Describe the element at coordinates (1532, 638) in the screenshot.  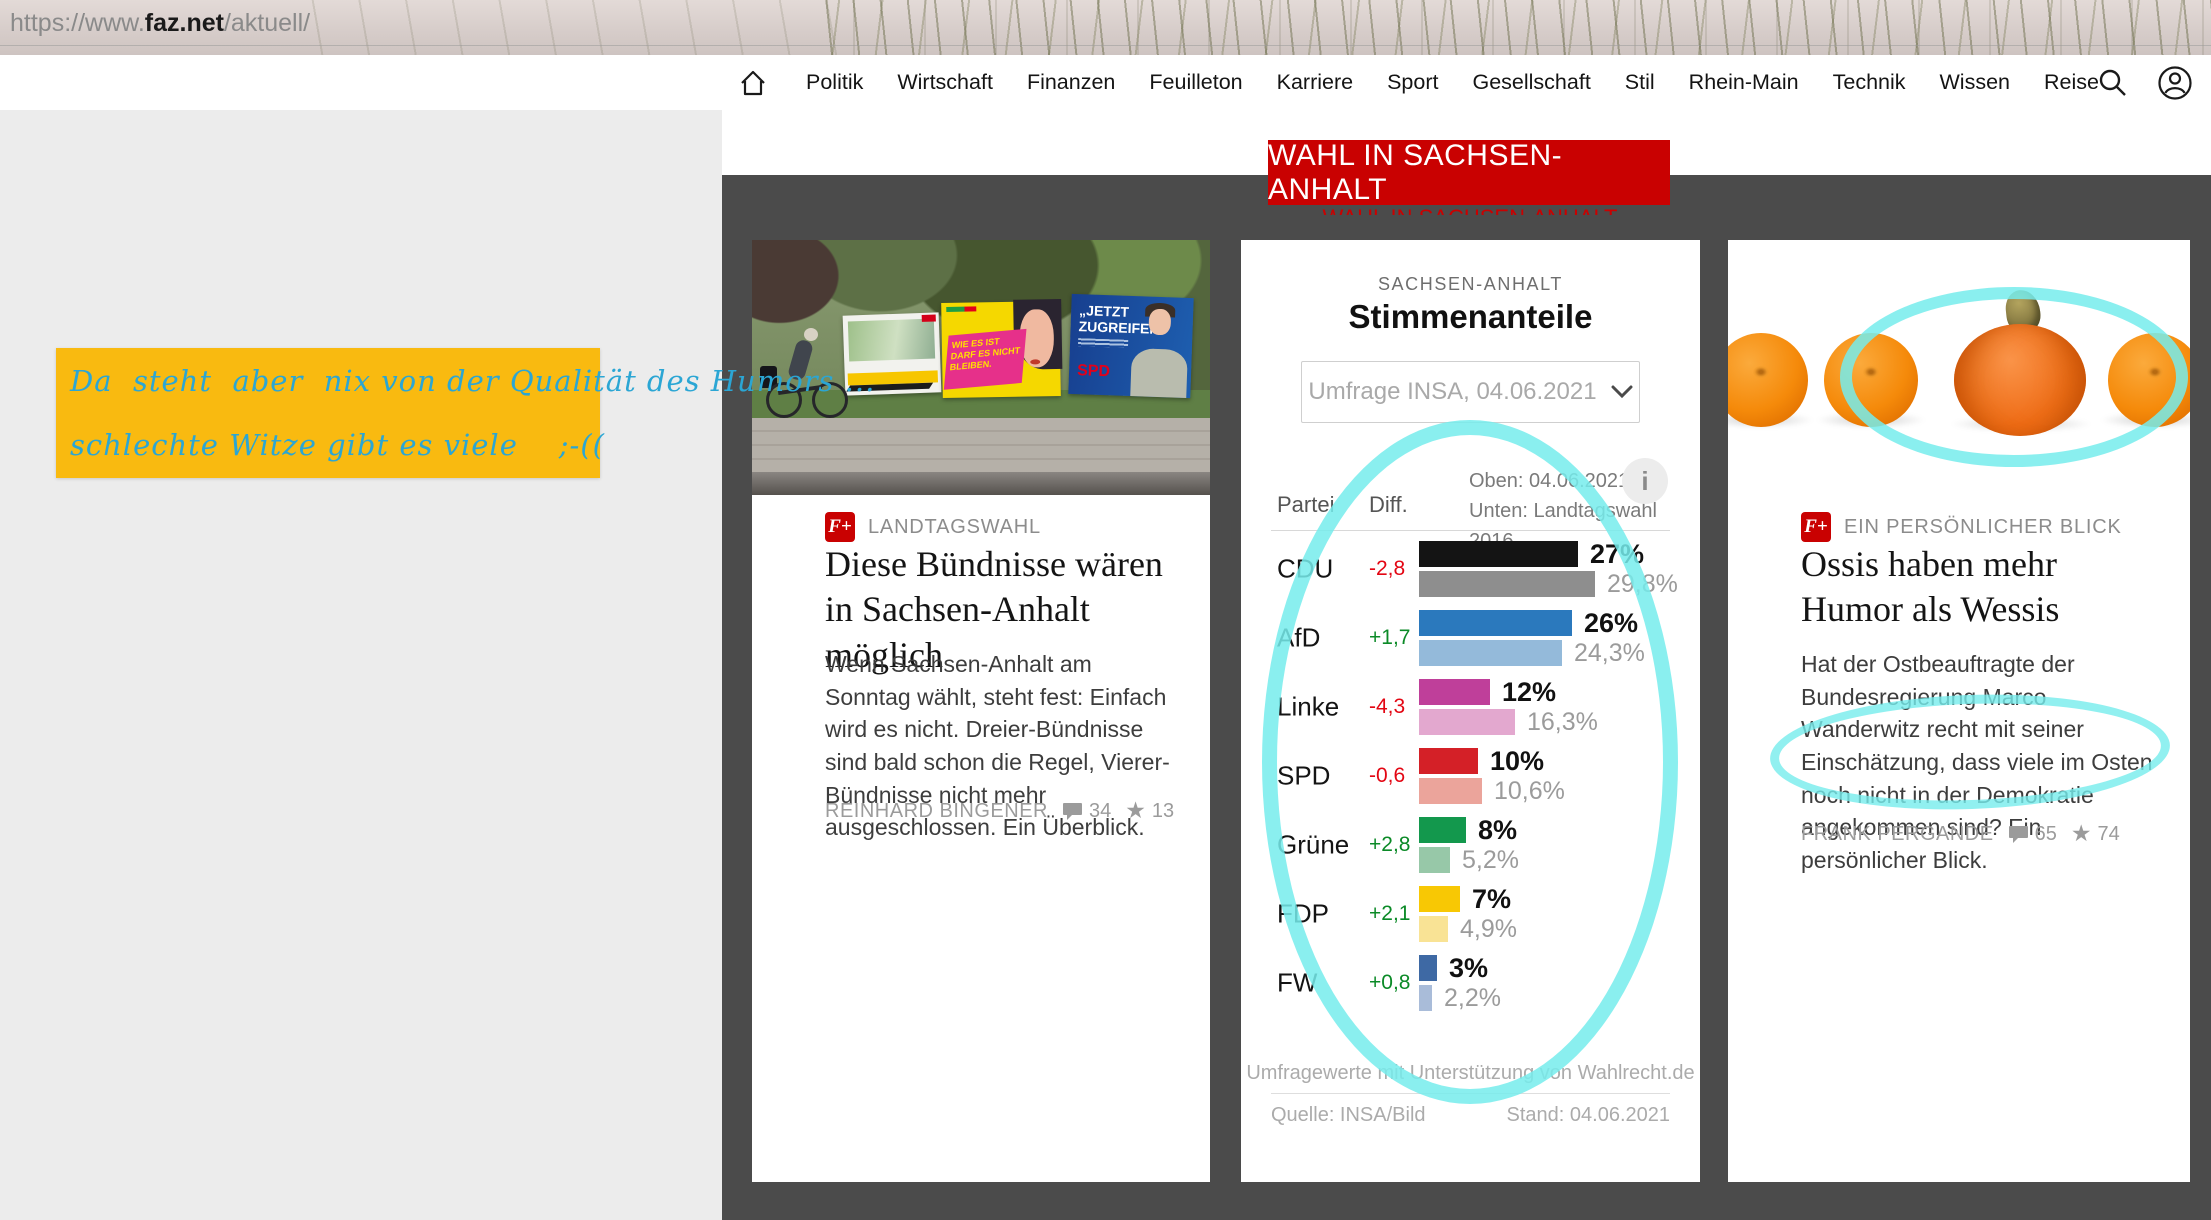
I see `bars-afd: 26% 24,3%` at that location.